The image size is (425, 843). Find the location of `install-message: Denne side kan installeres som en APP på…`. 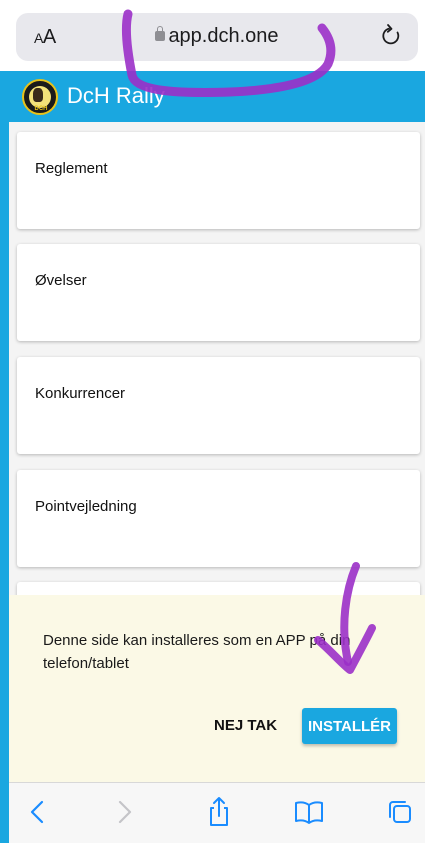

install-message: Denne side kan installeres som en APP på… is located at coordinates (197, 652).